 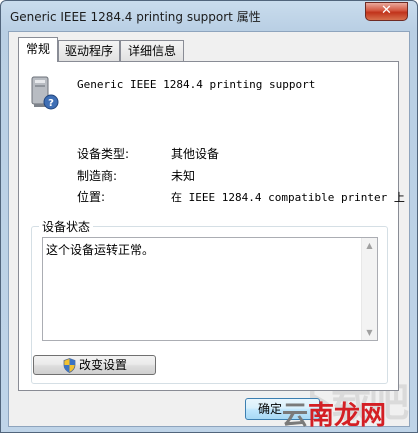 What do you see at coordinates (45, 93) in the screenshot?
I see `printer-device-unknown-icon: ?` at bounding box center [45, 93].